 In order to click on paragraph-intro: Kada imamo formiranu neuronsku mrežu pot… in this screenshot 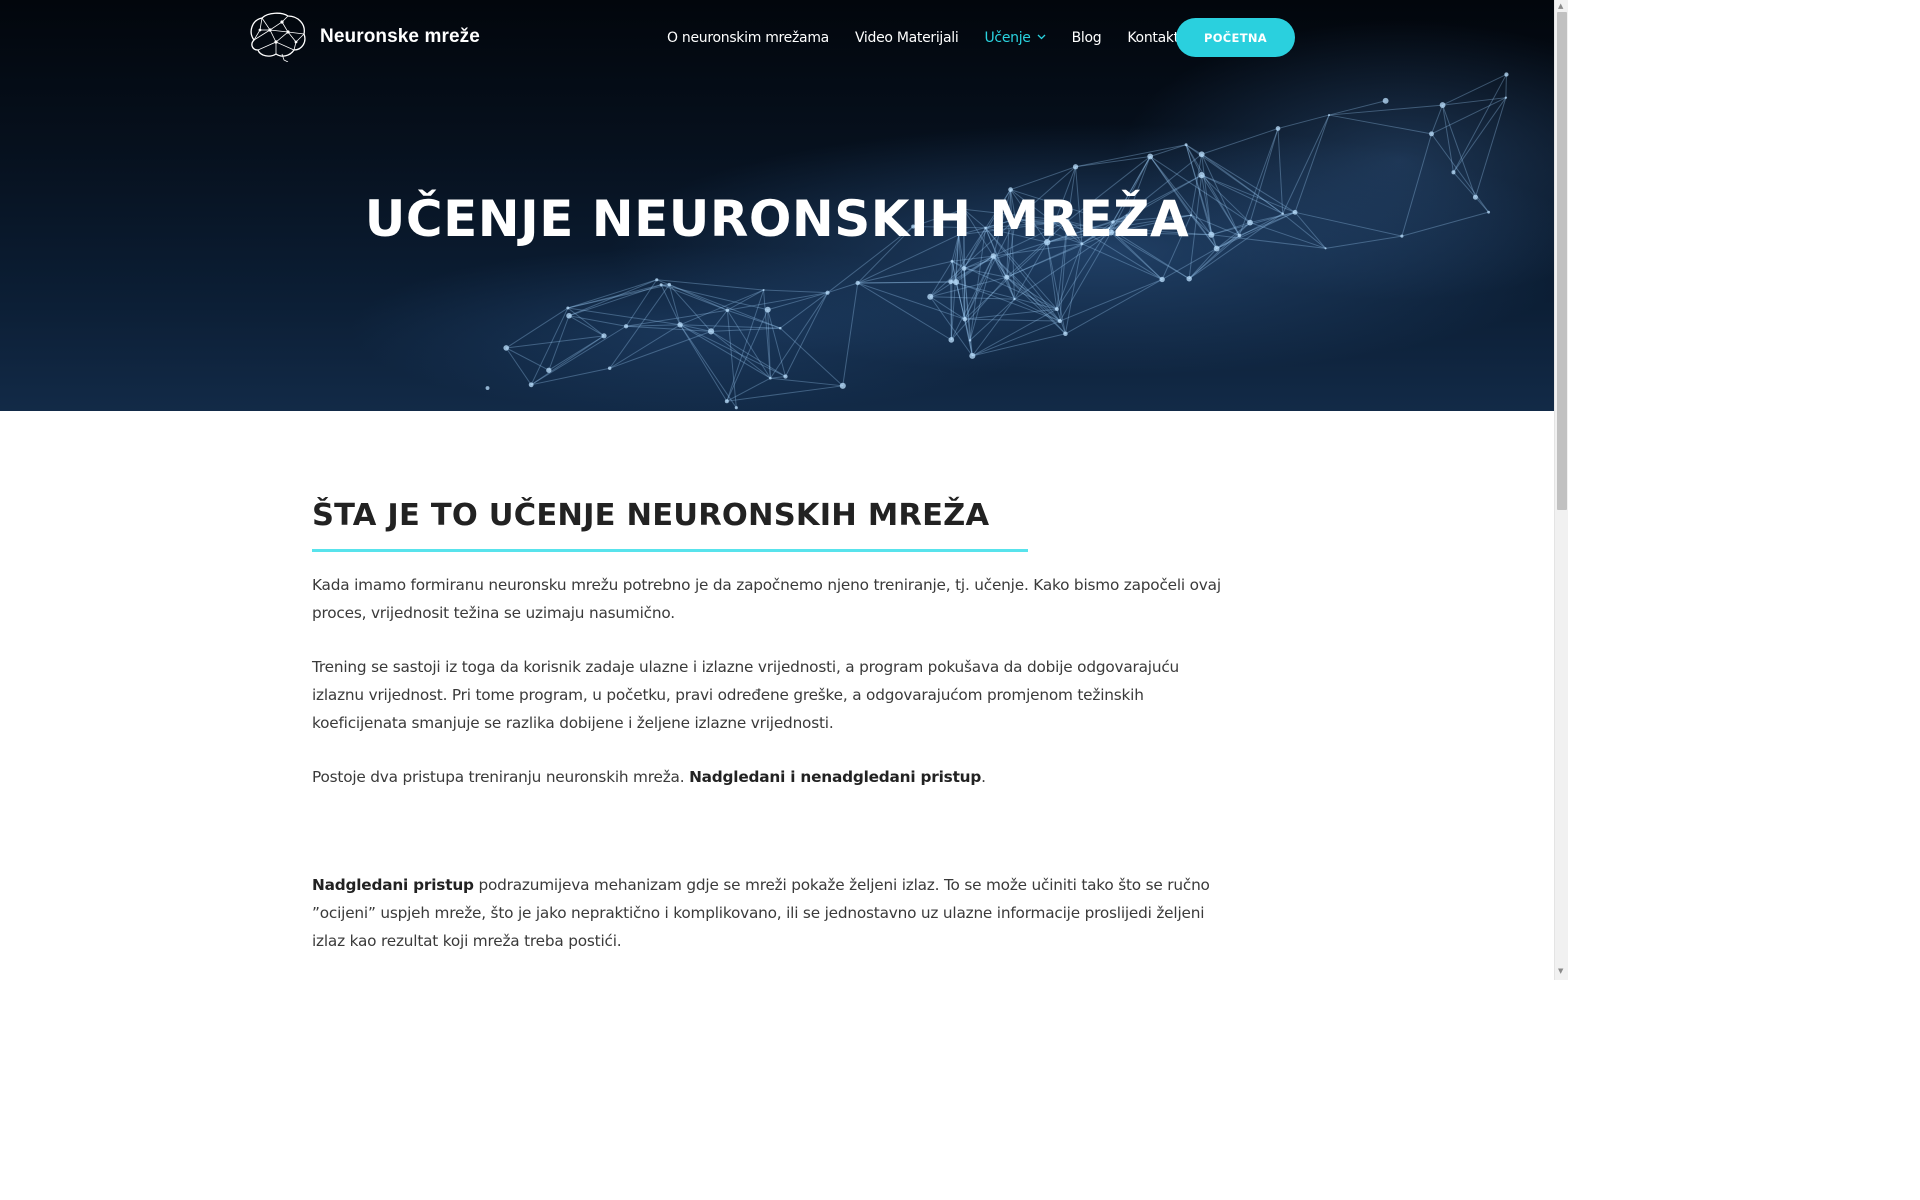, I will do `click(766, 599)`.